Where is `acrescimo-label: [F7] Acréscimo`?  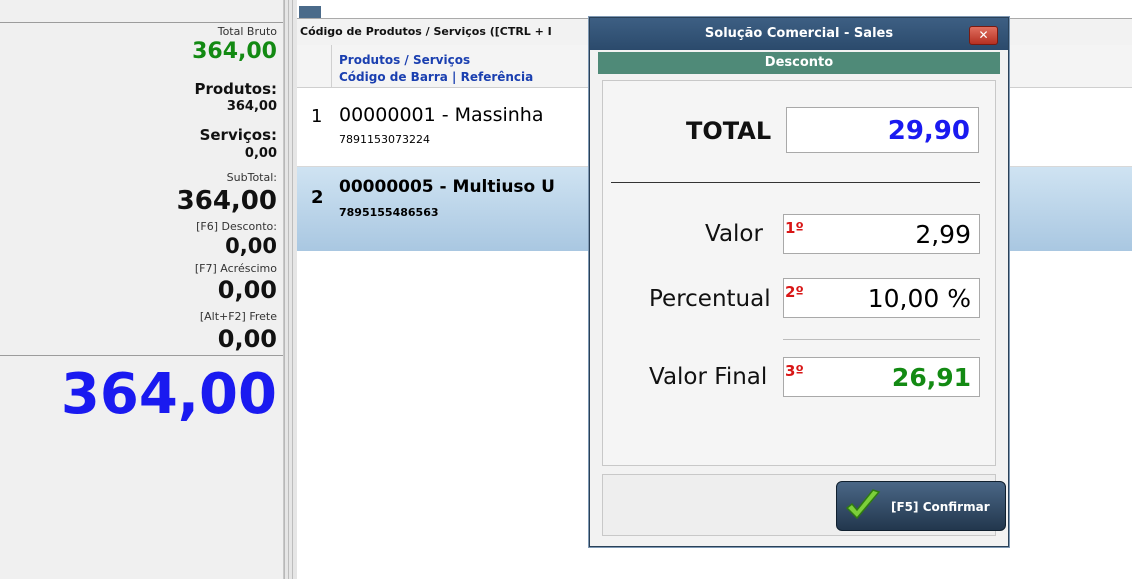 acrescimo-label: [F7] Acréscimo is located at coordinates (236, 268).